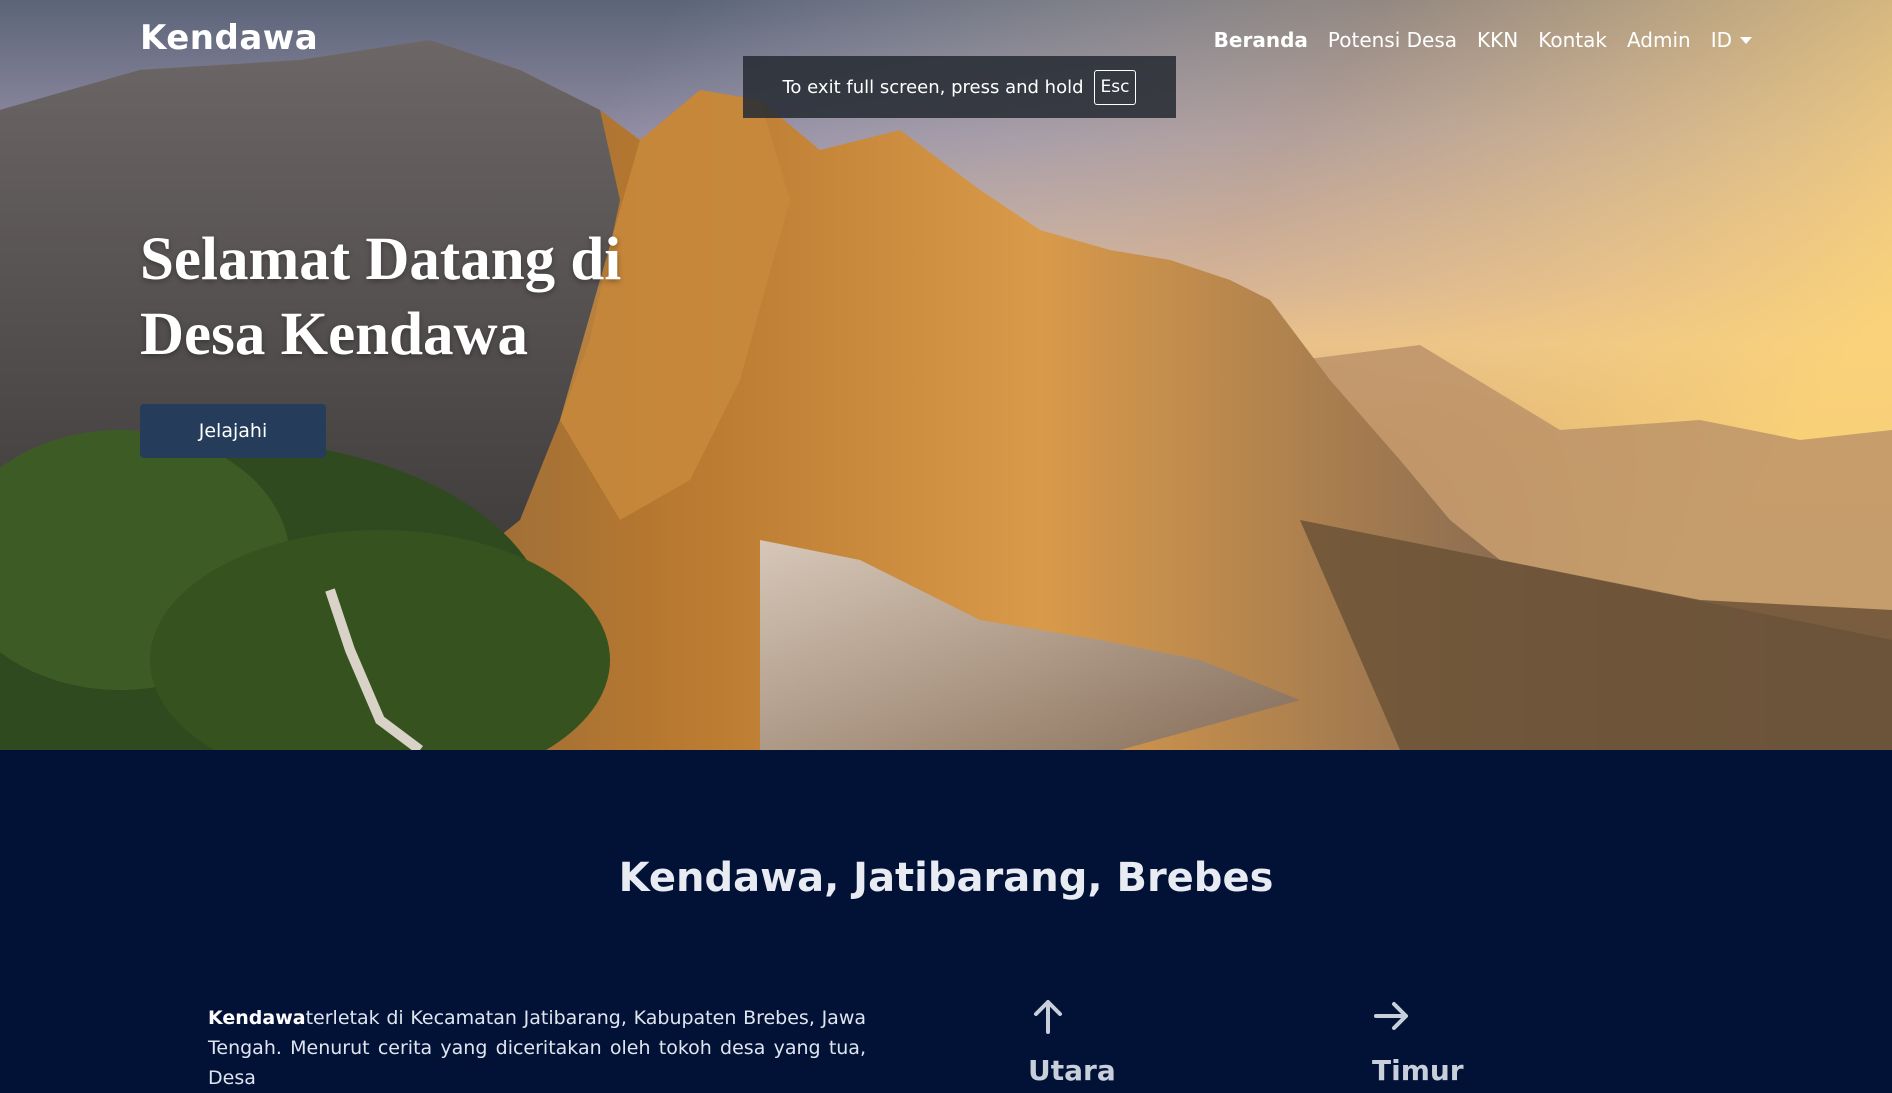 This screenshot has height=1093, width=1892. Describe the element at coordinates (1392, 40) in the screenshot. I see `nav-link-potensi-desa: Potensi Desa` at that location.